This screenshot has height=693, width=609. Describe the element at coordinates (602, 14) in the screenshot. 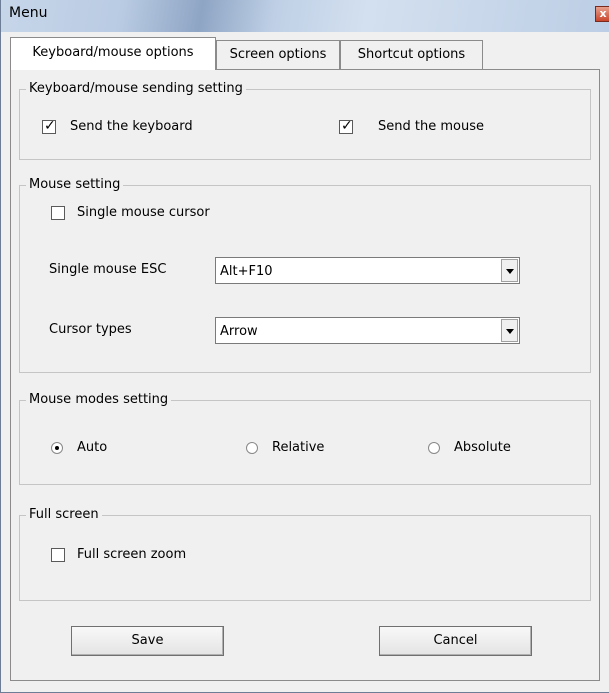

I see `close-icon: x` at that location.